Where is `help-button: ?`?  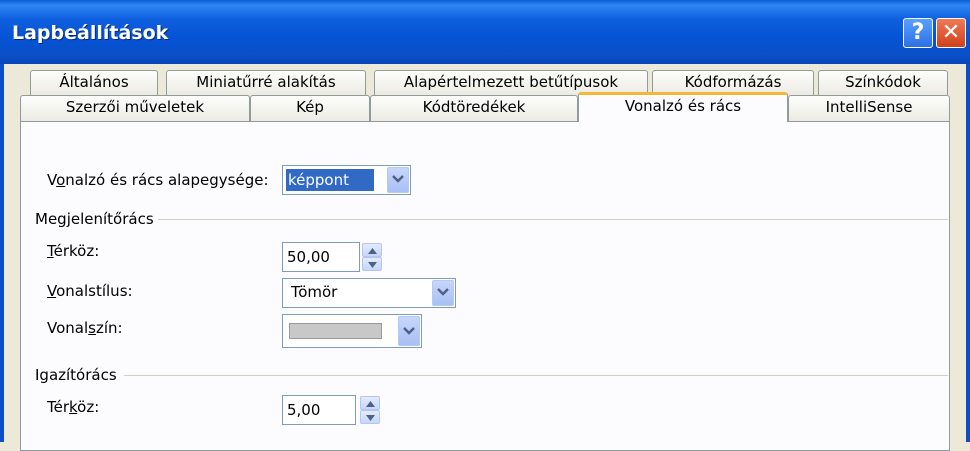
help-button: ? is located at coordinates (918, 33).